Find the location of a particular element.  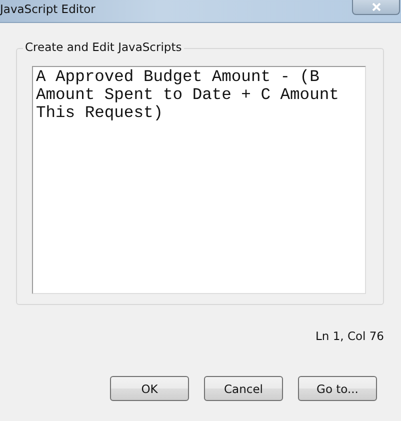

close-icon is located at coordinates (376, 7).